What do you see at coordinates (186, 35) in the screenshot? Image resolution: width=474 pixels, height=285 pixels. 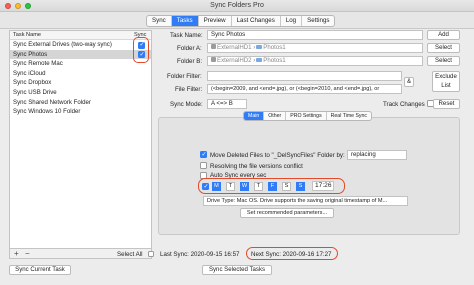 I see `task-name-label: Task Name:` at bounding box center [186, 35].